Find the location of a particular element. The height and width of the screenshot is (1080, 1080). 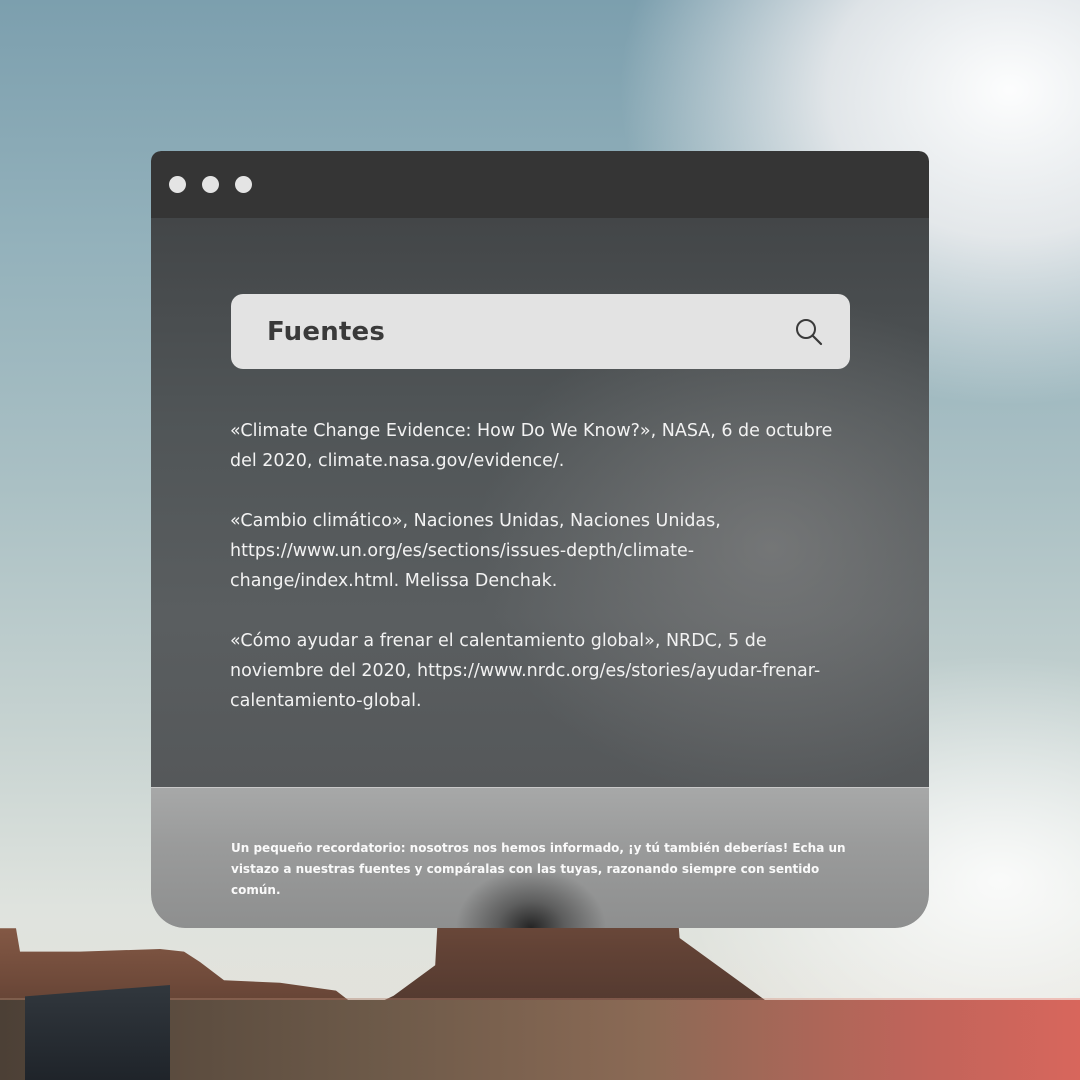

search-bar: Fuentes is located at coordinates (540, 331).